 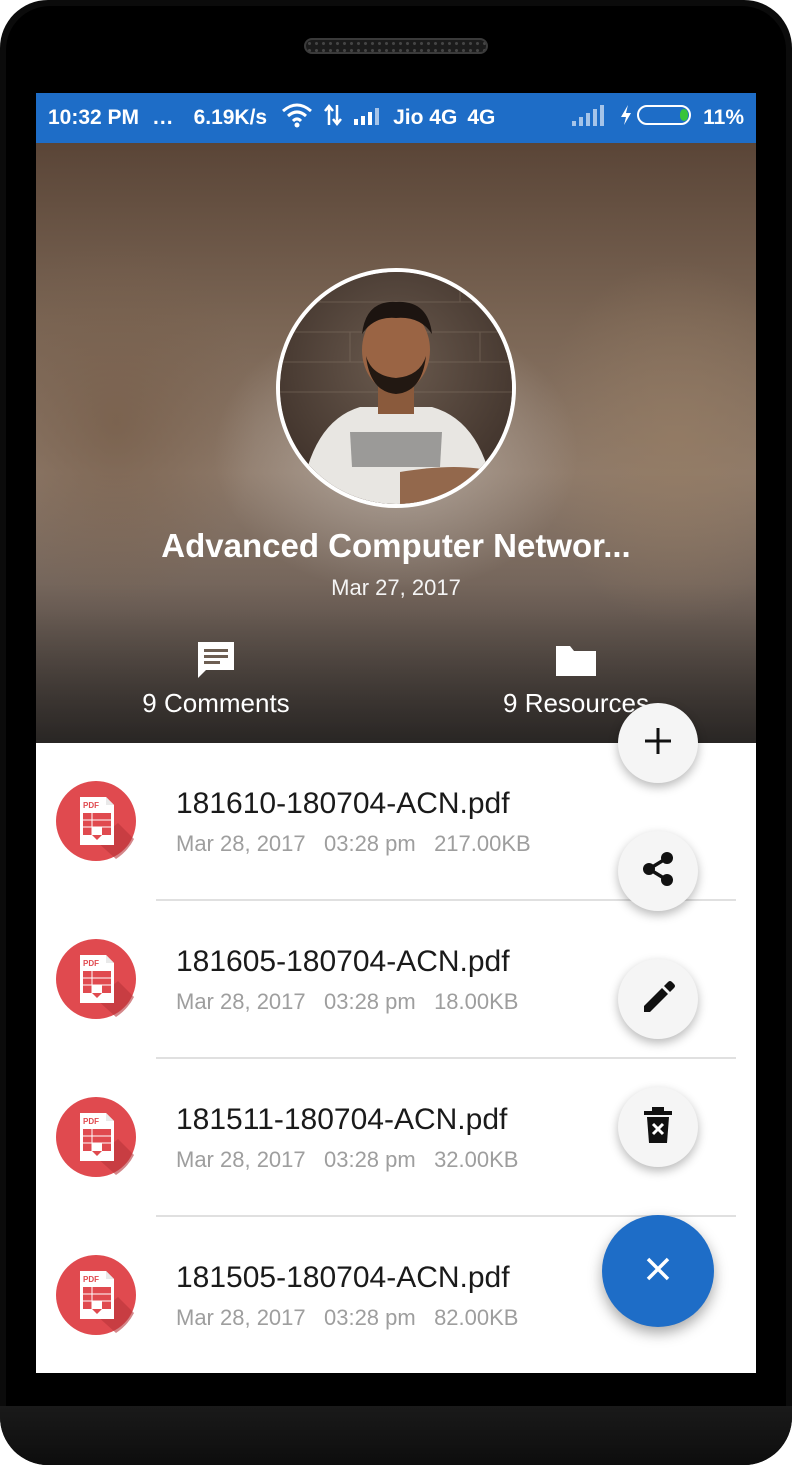 I want to click on add-button, so click(x=658, y=743).